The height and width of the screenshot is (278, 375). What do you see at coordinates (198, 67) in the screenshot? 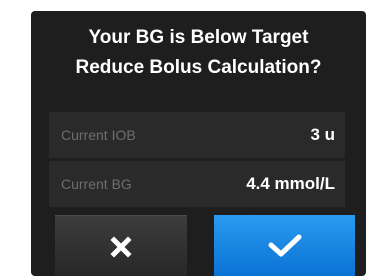
I see `dialog-title-line2: Reduce Bolus Calculation?` at bounding box center [198, 67].